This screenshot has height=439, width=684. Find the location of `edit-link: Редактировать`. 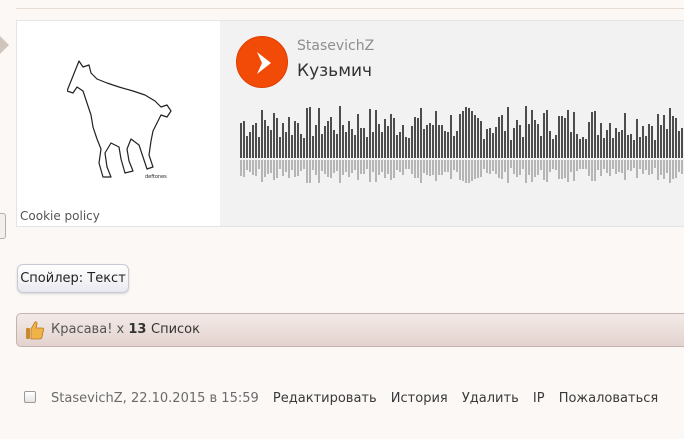

edit-link: Редактировать is located at coordinates (325, 398).